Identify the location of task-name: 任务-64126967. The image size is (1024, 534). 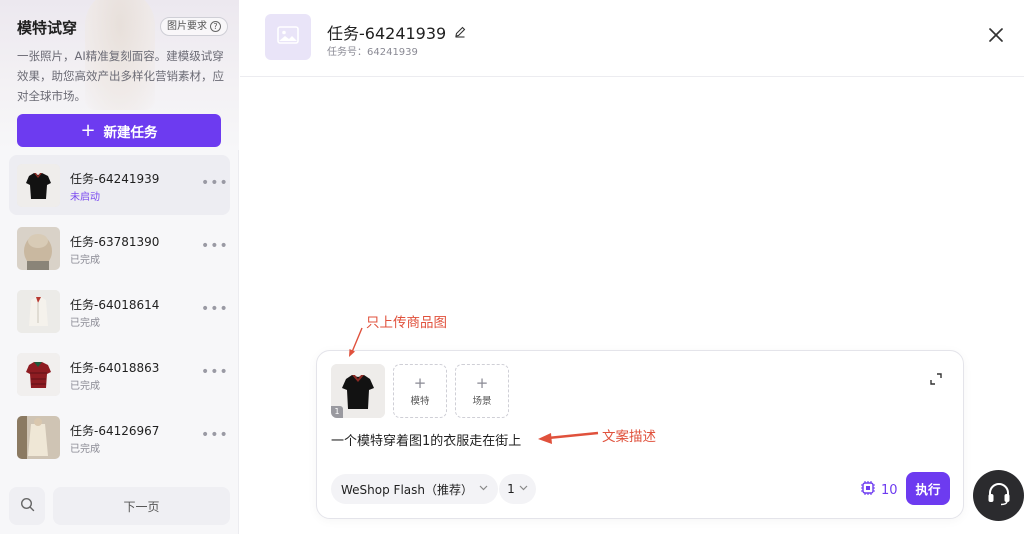
(115, 431).